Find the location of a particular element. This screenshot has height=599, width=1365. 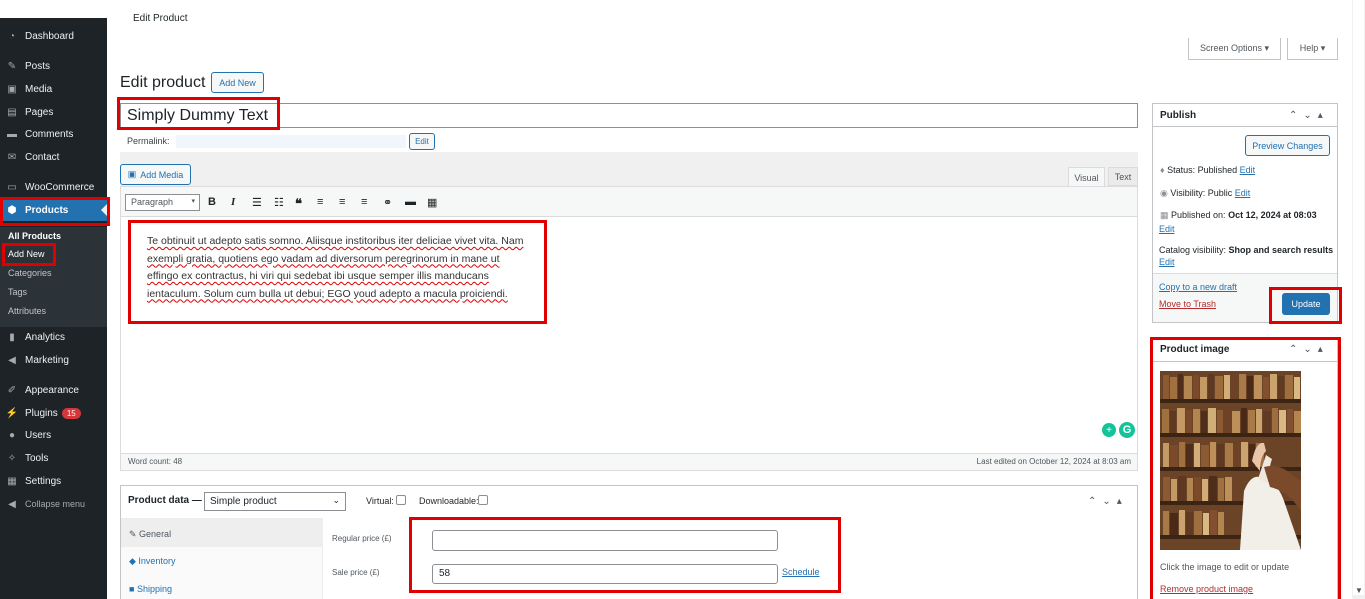

eye-icon: ◉ is located at coordinates (1165, 193).